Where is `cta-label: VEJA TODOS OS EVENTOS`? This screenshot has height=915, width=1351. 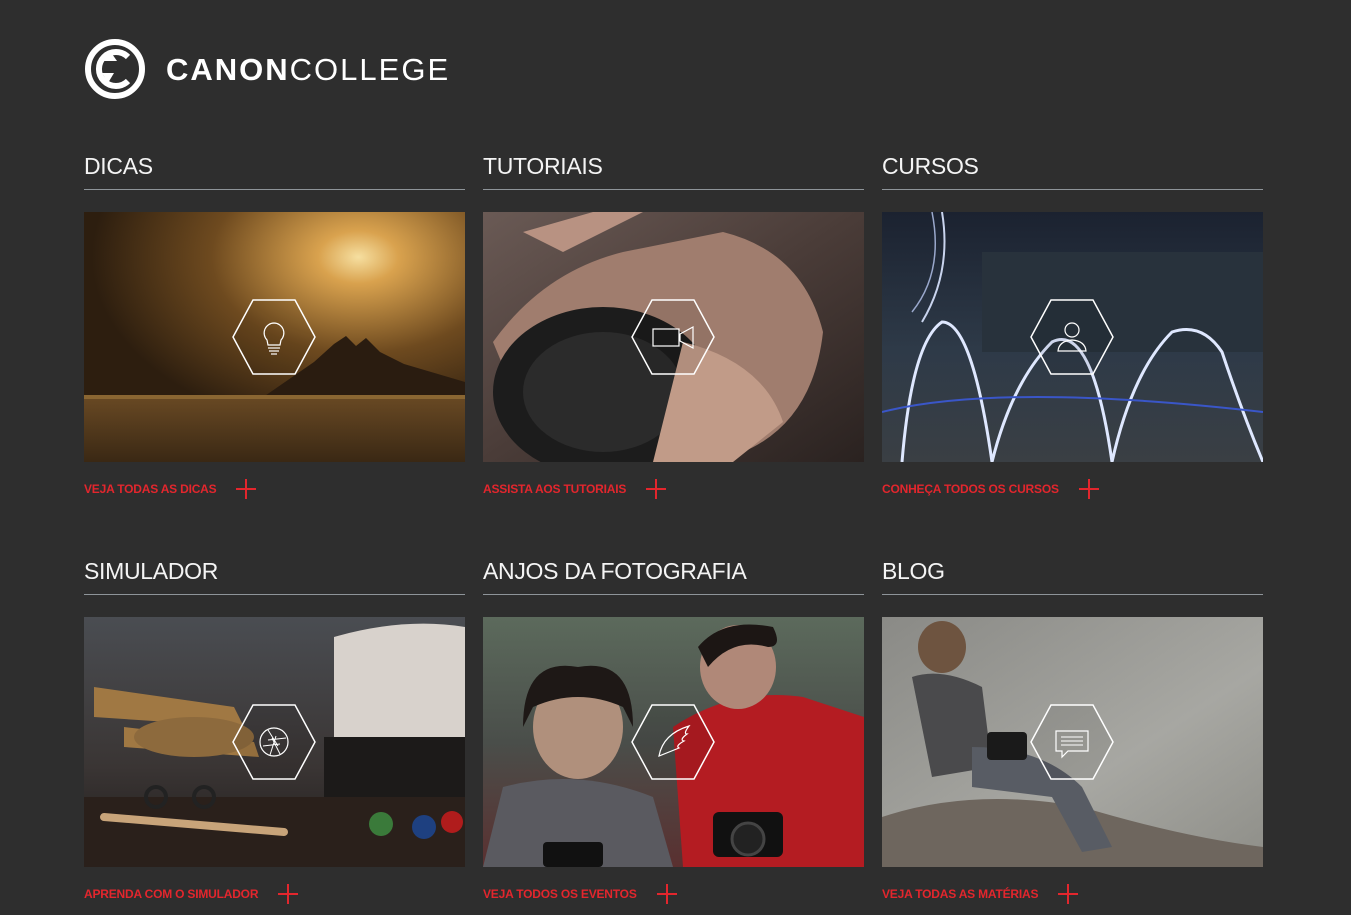
cta-label: VEJA TODOS OS EVENTOS is located at coordinates (560, 894).